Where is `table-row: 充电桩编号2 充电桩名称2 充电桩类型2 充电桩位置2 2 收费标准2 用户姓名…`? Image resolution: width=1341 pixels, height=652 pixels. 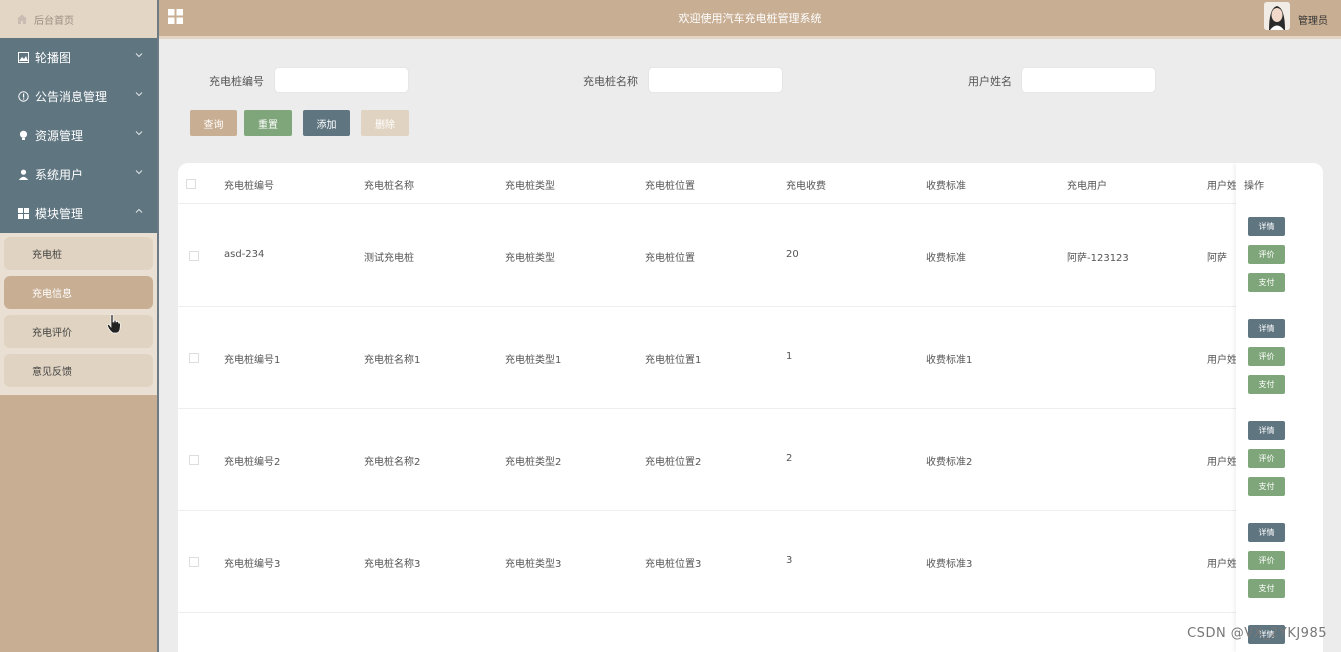 table-row: 充电桩编号2 充电桩名称2 充电桩类型2 充电桩位置2 2 收费标准2 用户姓名… is located at coordinates (750, 459).